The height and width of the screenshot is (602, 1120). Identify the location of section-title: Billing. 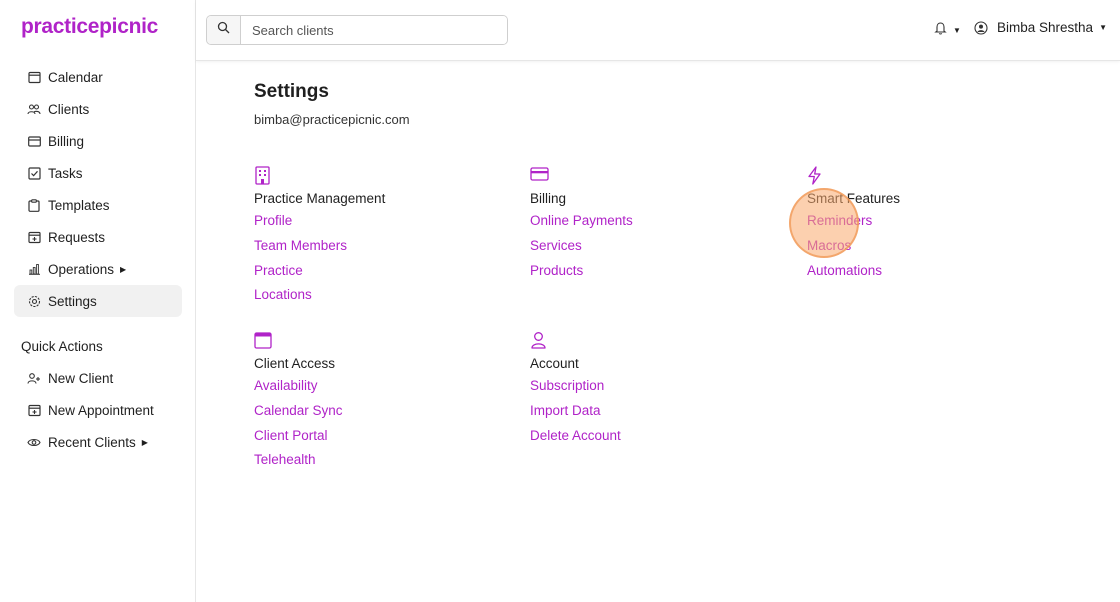
(548, 198).